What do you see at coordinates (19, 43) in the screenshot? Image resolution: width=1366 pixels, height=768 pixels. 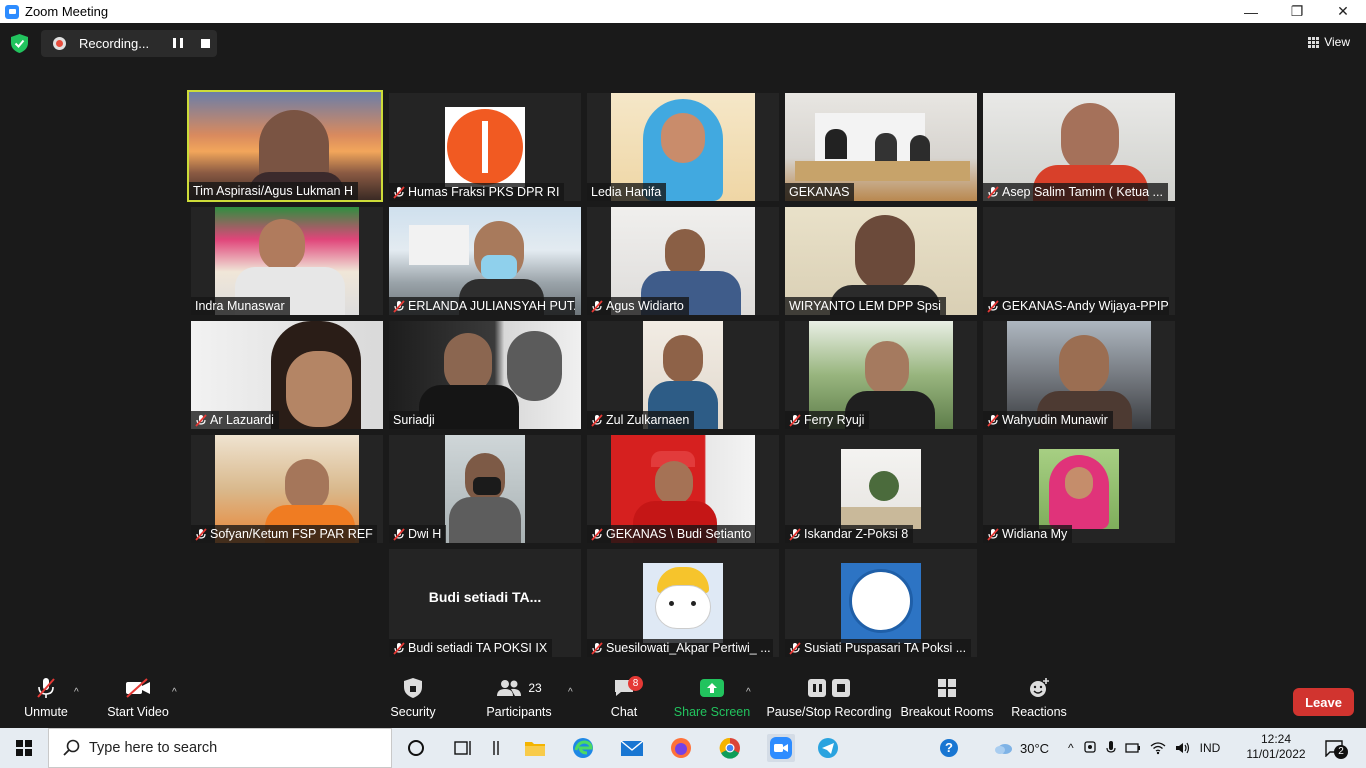 I see `encryption-shield-icon` at bounding box center [19, 43].